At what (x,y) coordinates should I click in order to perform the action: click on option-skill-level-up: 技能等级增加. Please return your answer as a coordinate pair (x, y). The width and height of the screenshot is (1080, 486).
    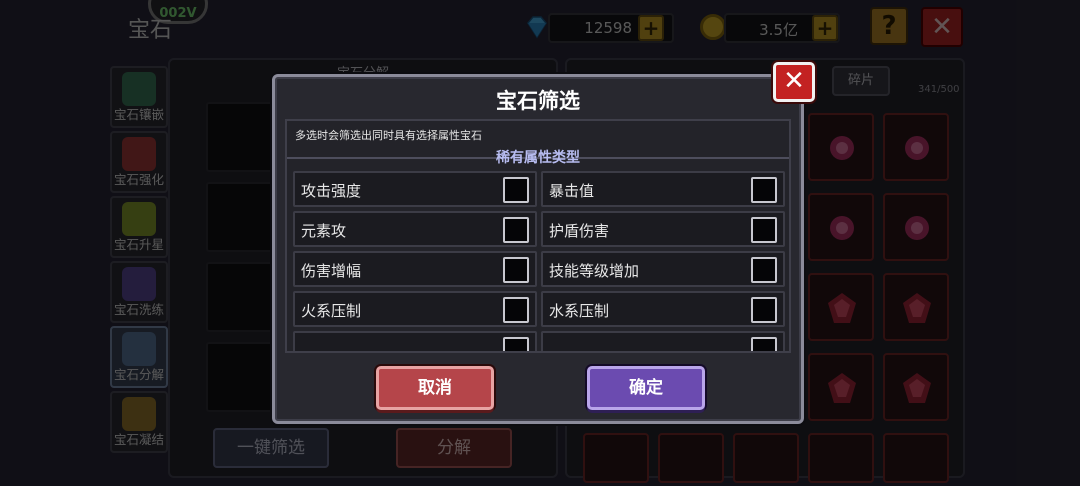
    Looking at the image, I should click on (663, 269).